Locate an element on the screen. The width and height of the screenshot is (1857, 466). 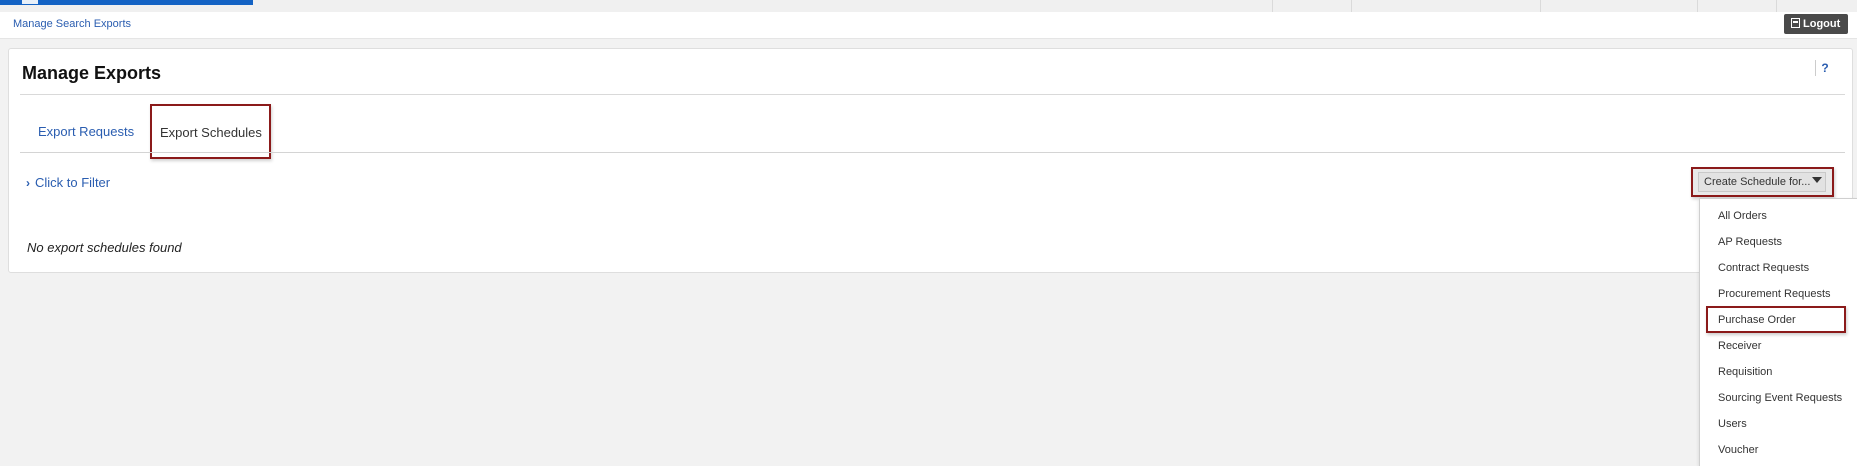
menu-item-procurement-requests: Procurement Requests is located at coordinates (1774, 294).